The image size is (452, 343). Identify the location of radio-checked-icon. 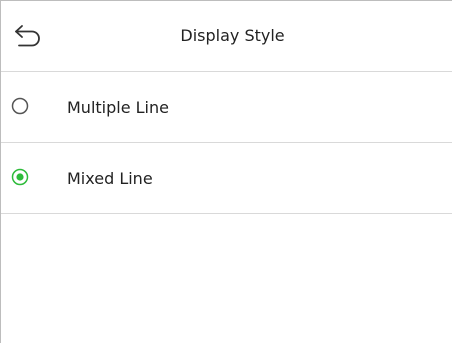
(20, 177).